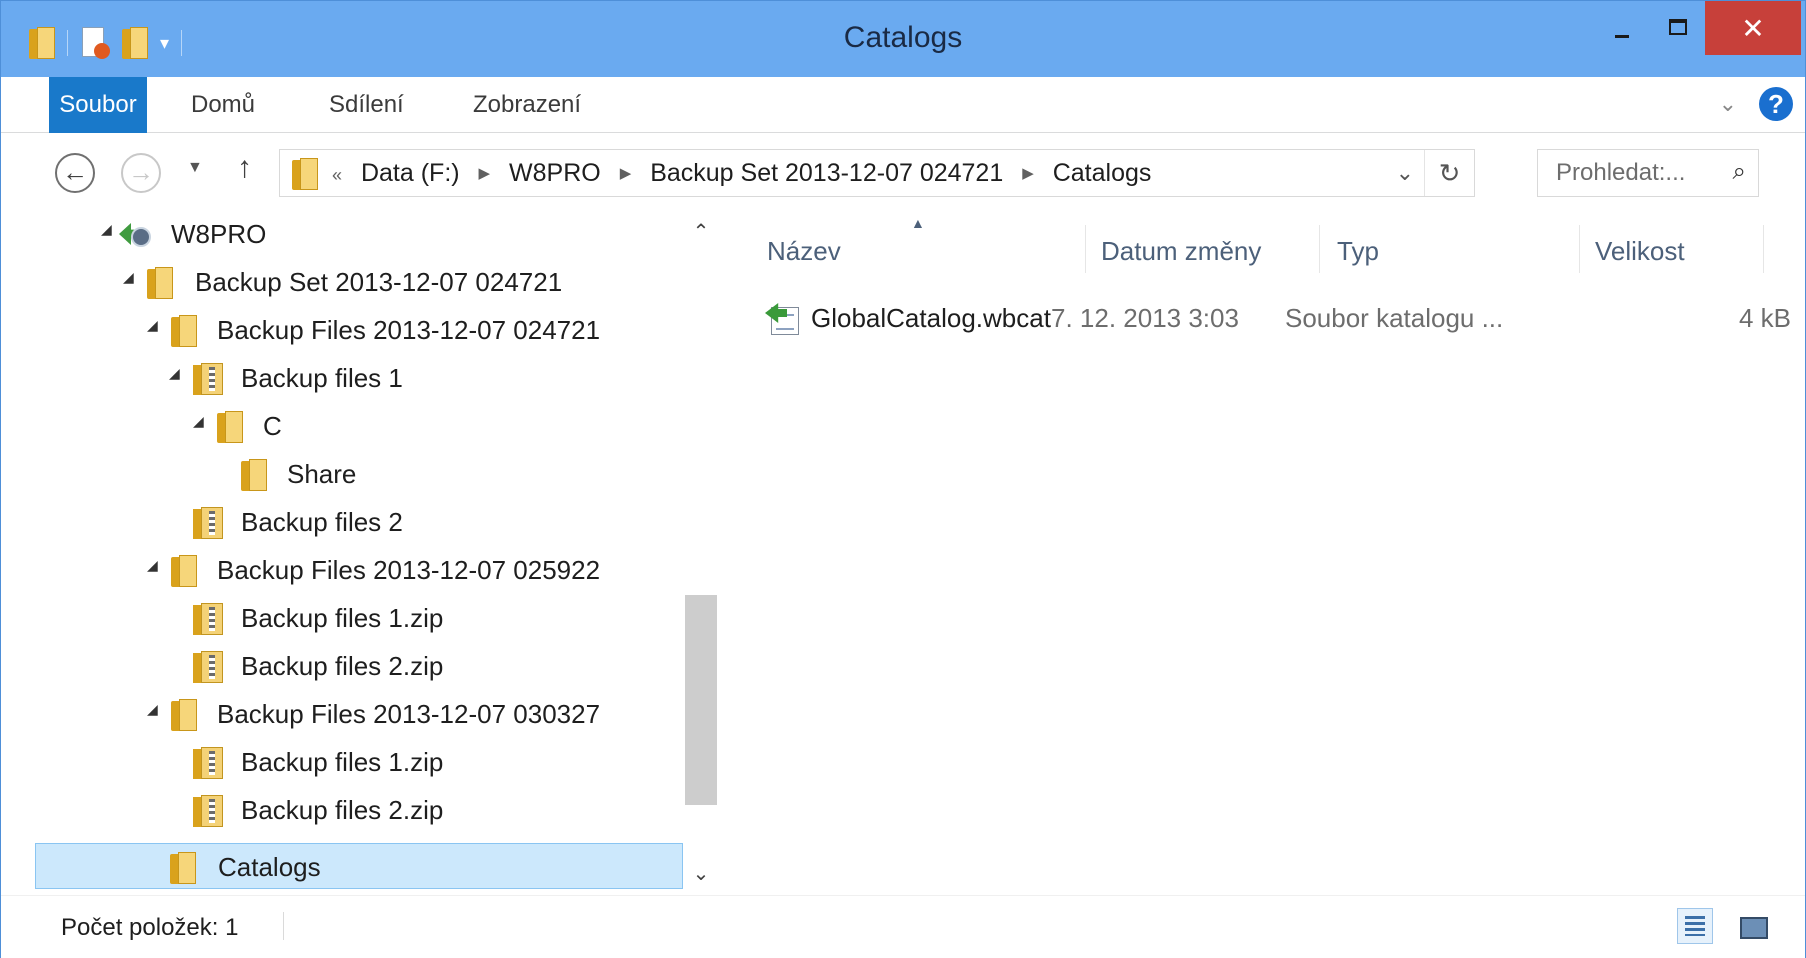 The image size is (1806, 958). Describe the element at coordinates (341, 714) in the screenshot. I see `tree-item: ◢ Backup Files 2013-12-07 030327` at that location.